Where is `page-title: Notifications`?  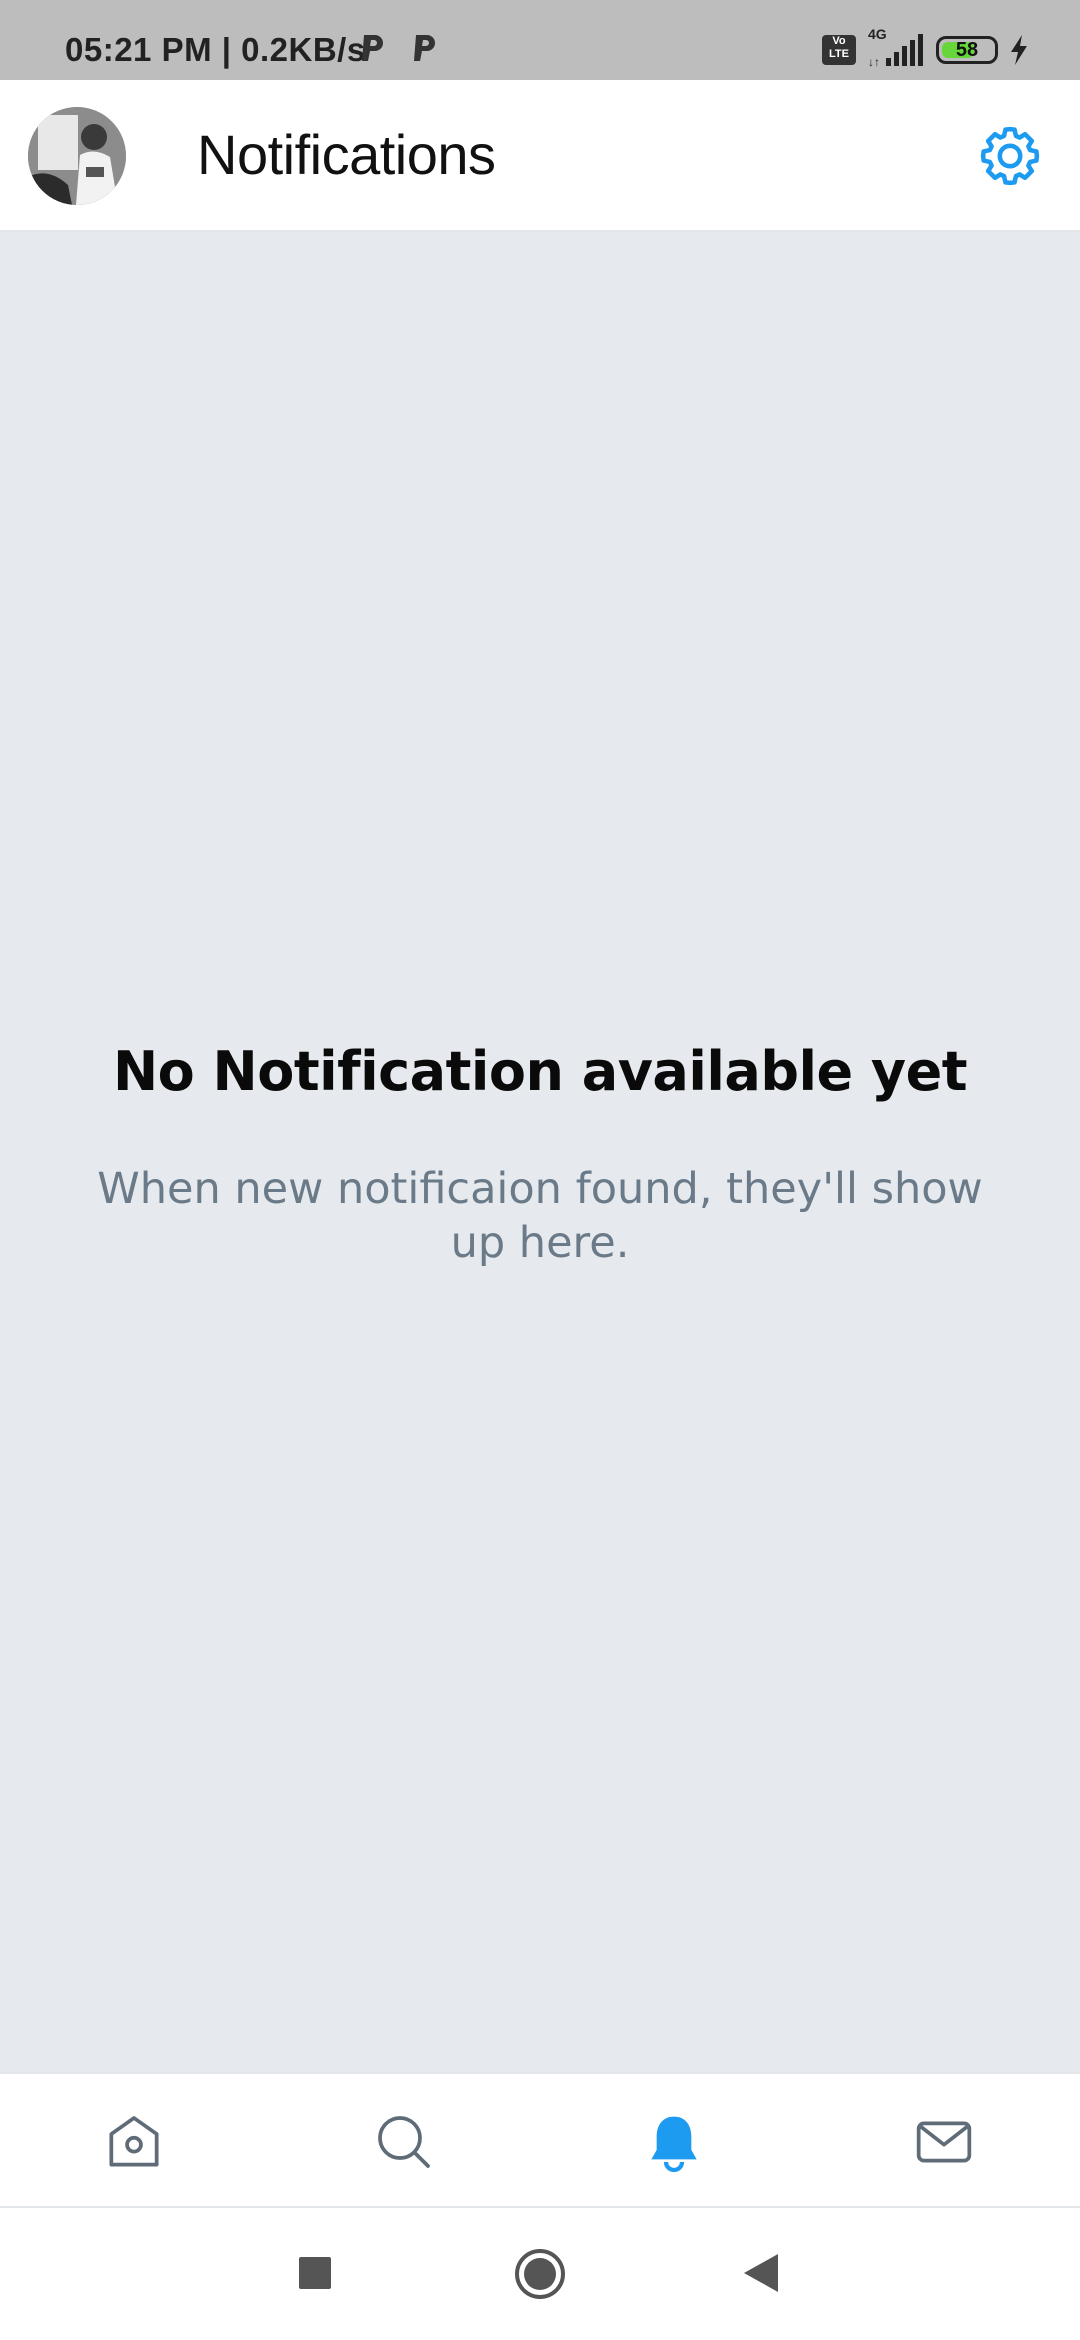 page-title: Notifications is located at coordinates (346, 154).